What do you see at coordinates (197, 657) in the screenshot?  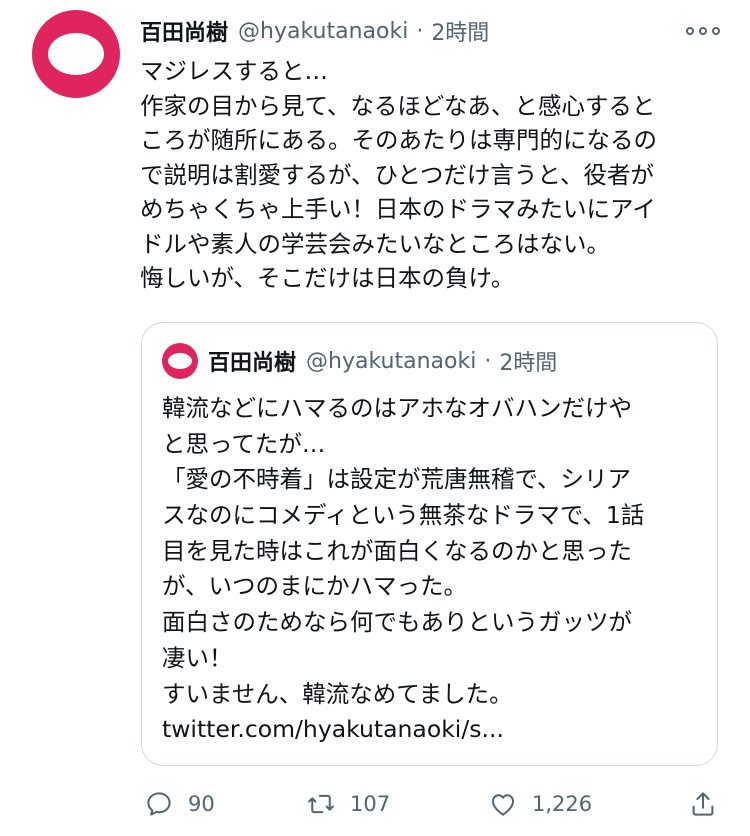 I see `quoted-text-line: 凄い！` at bounding box center [197, 657].